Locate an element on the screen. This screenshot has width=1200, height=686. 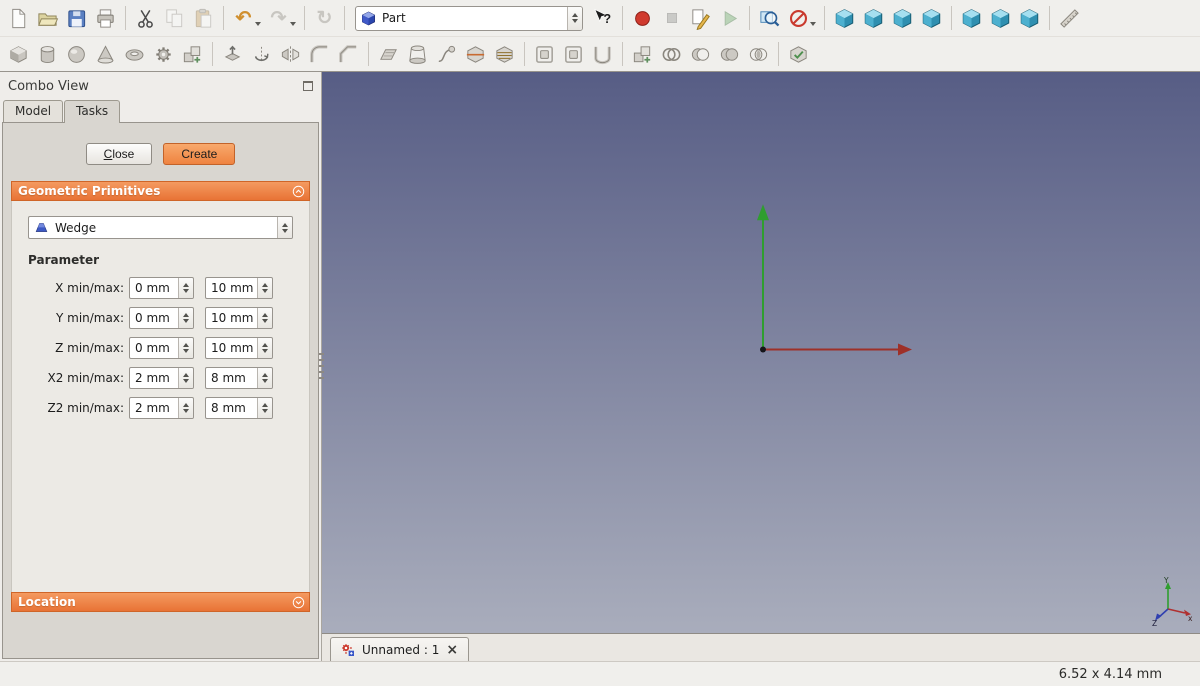
part-sphere-button is located at coordinates (76, 54).